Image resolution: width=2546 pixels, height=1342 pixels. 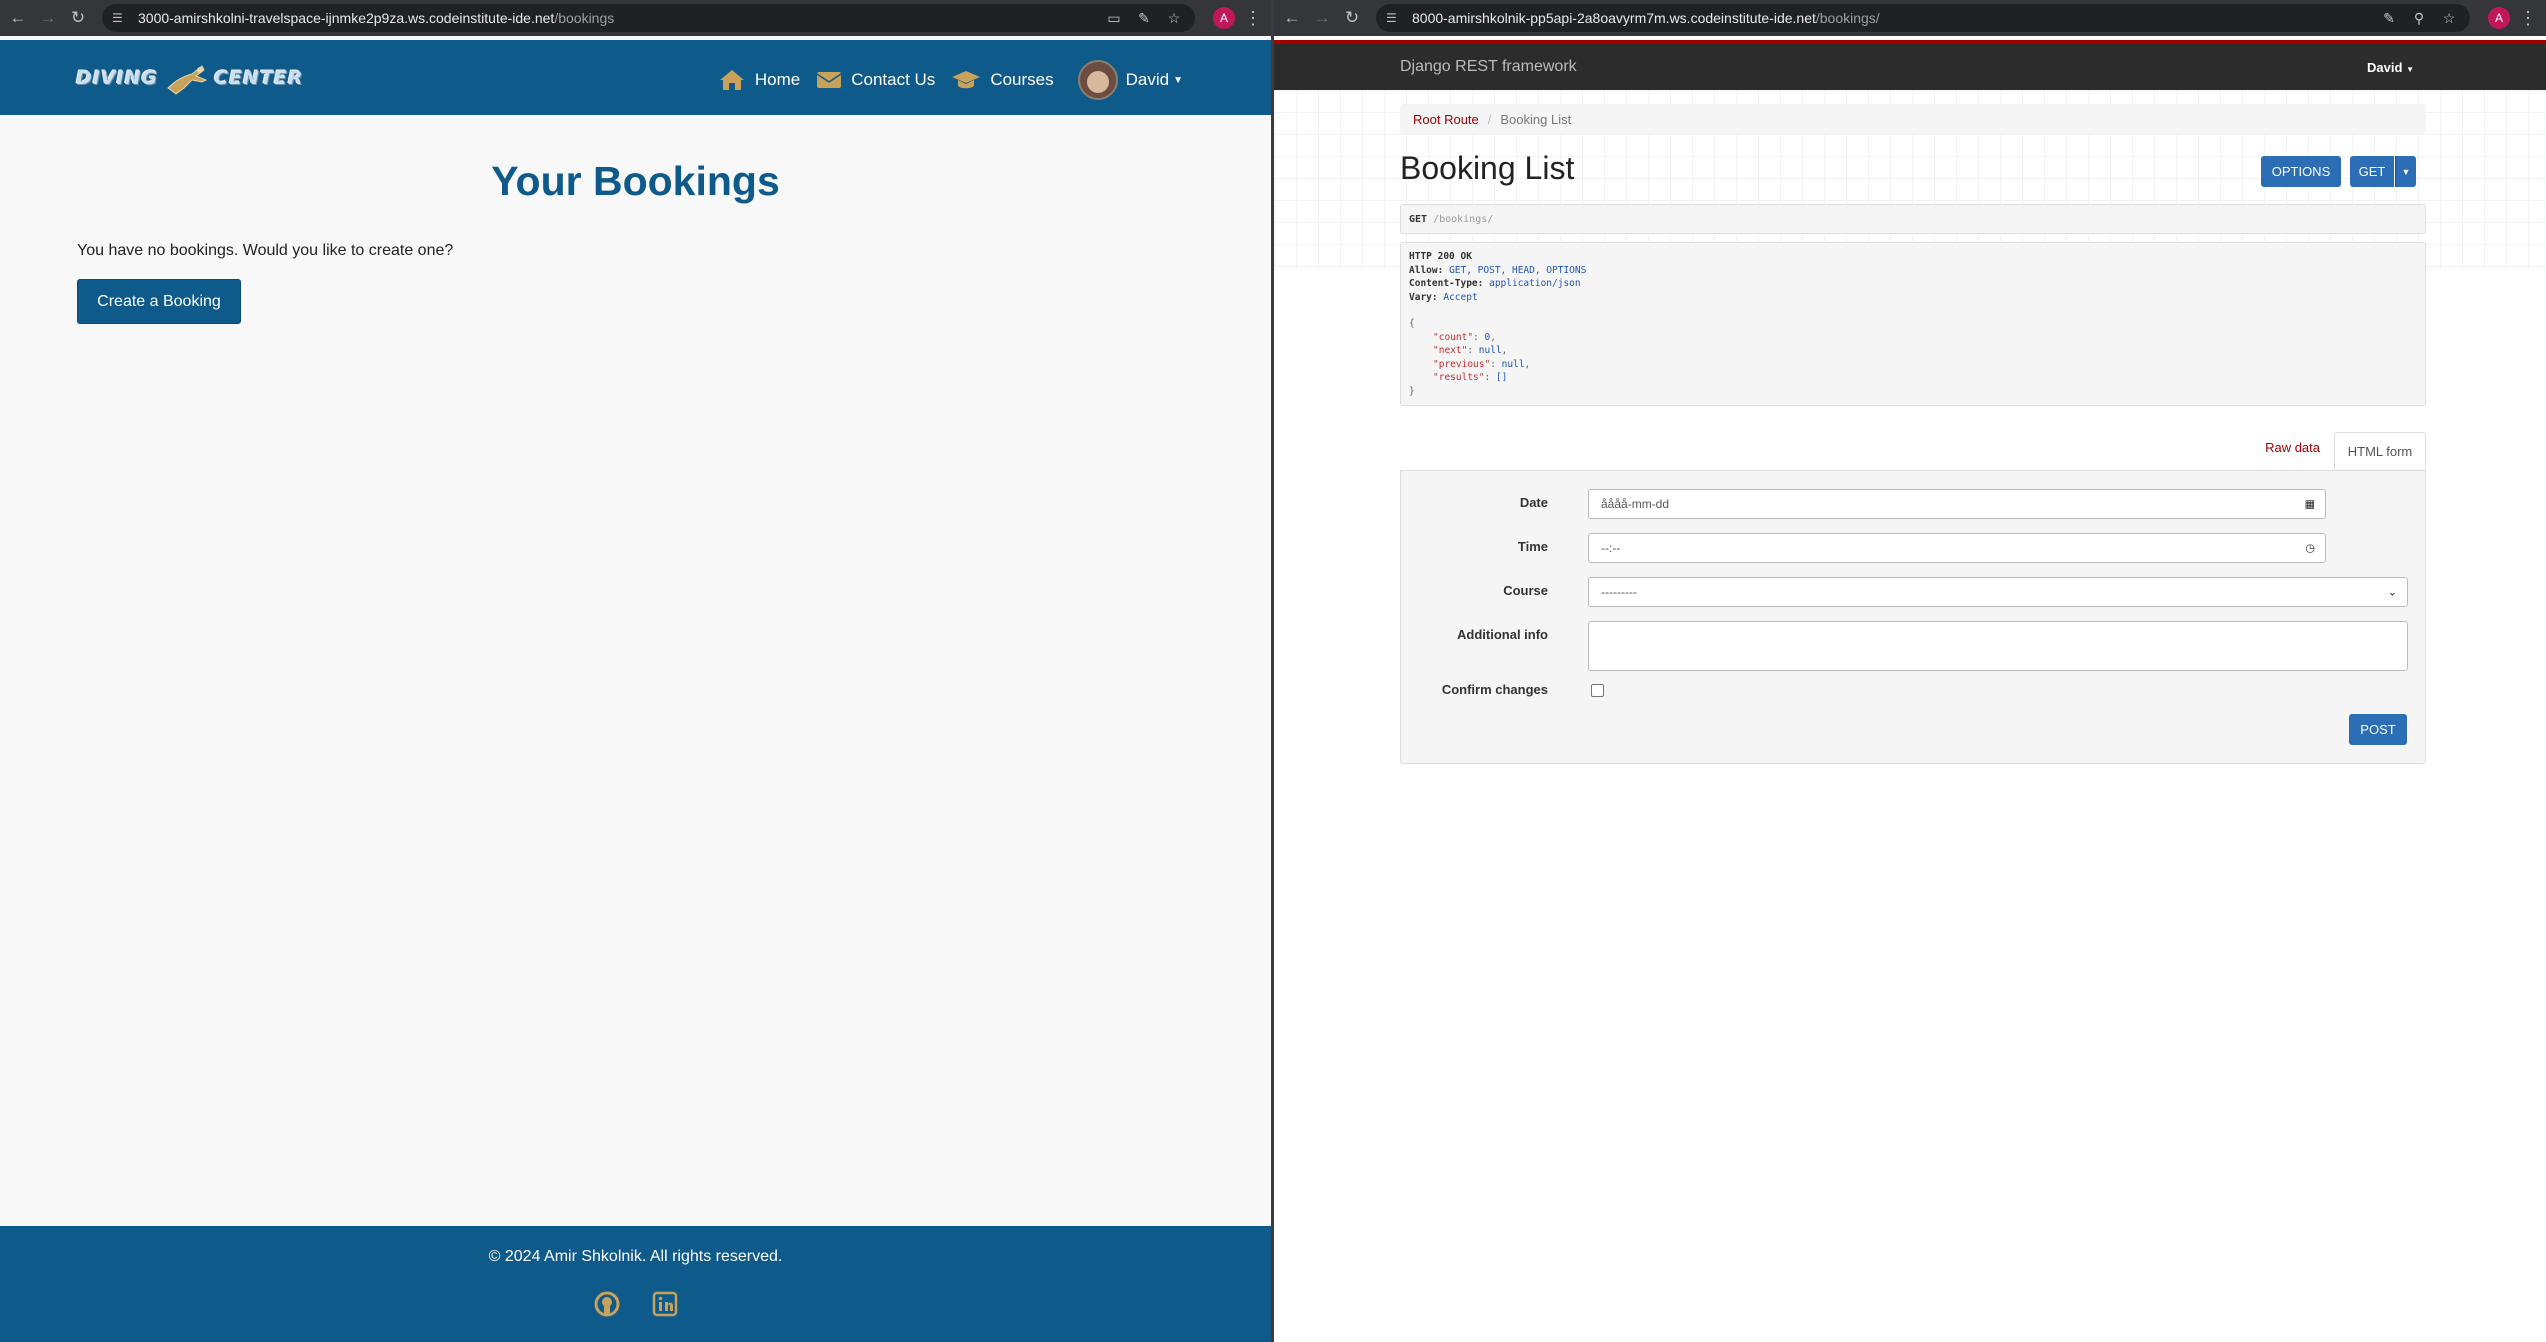 I want to click on drf-navbar: Django REST framework David ▼, so click(x=1910, y=65).